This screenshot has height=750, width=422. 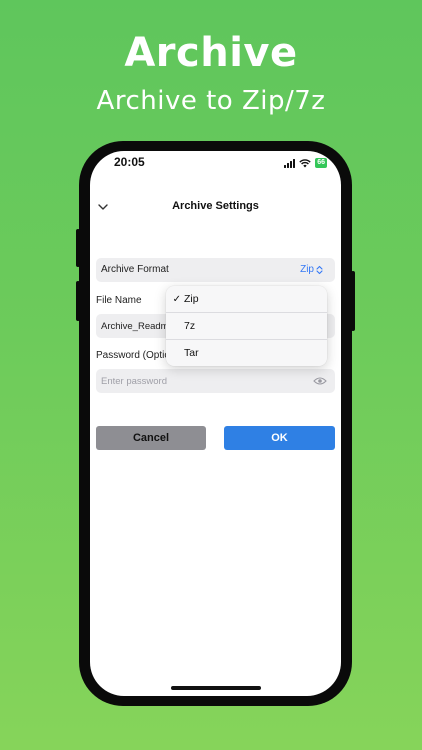 What do you see at coordinates (135, 269) in the screenshot?
I see `archive-format-label: Archive Format` at bounding box center [135, 269].